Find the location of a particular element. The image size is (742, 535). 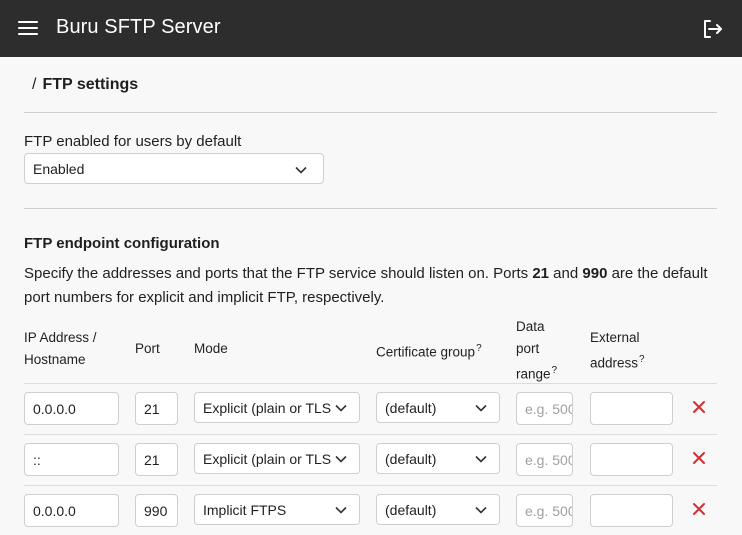

section-title: FTP endpoint configuration is located at coordinates (122, 243).